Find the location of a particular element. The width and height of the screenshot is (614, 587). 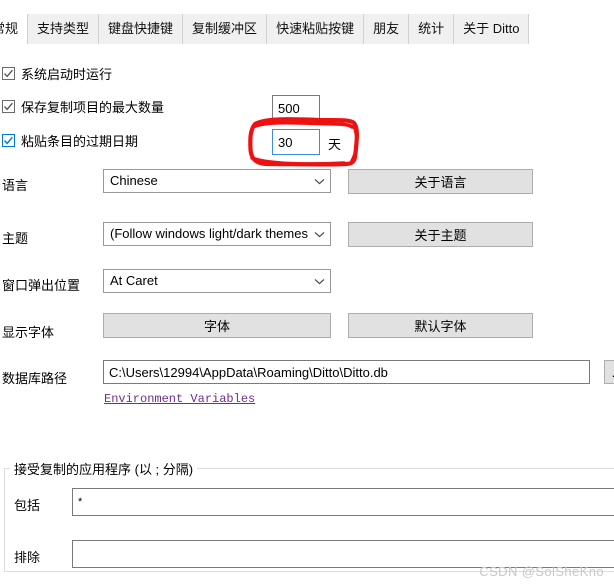

expire-days-input: 30 is located at coordinates (296, 142).